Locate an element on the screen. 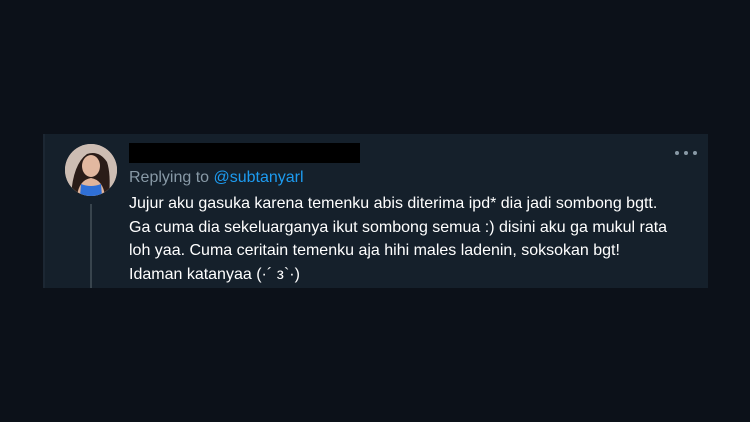  replying-to-label: Replying to is located at coordinates (169, 177).